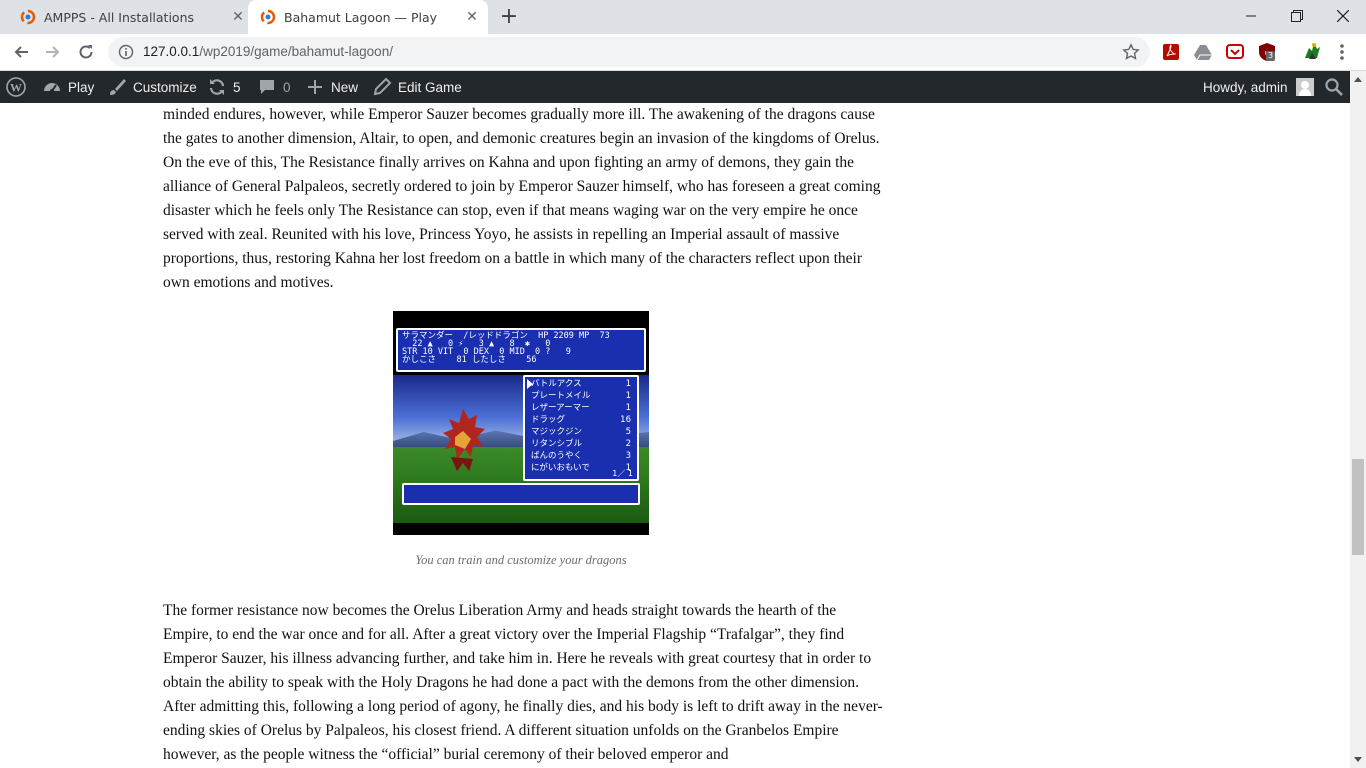  What do you see at coordinates (628, 432) in the screenshot?
I see `item-qty: 5` at bounding box center [628, 432].